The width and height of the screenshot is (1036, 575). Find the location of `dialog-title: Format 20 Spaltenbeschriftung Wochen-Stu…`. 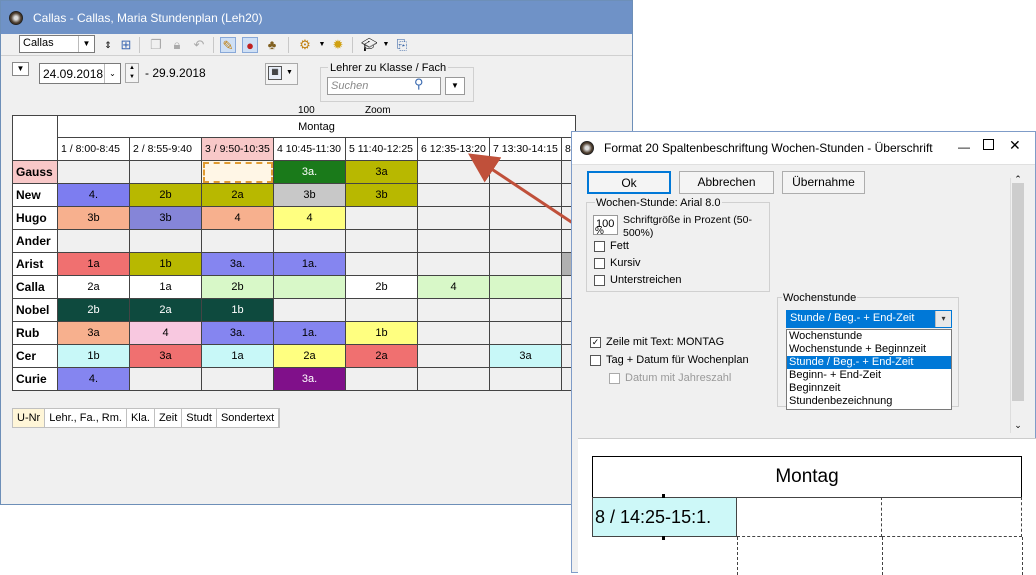

dialog-title: Format 20 Spaltenbeschriftung Wochen-Stu… is located at coordinates (768, 148).